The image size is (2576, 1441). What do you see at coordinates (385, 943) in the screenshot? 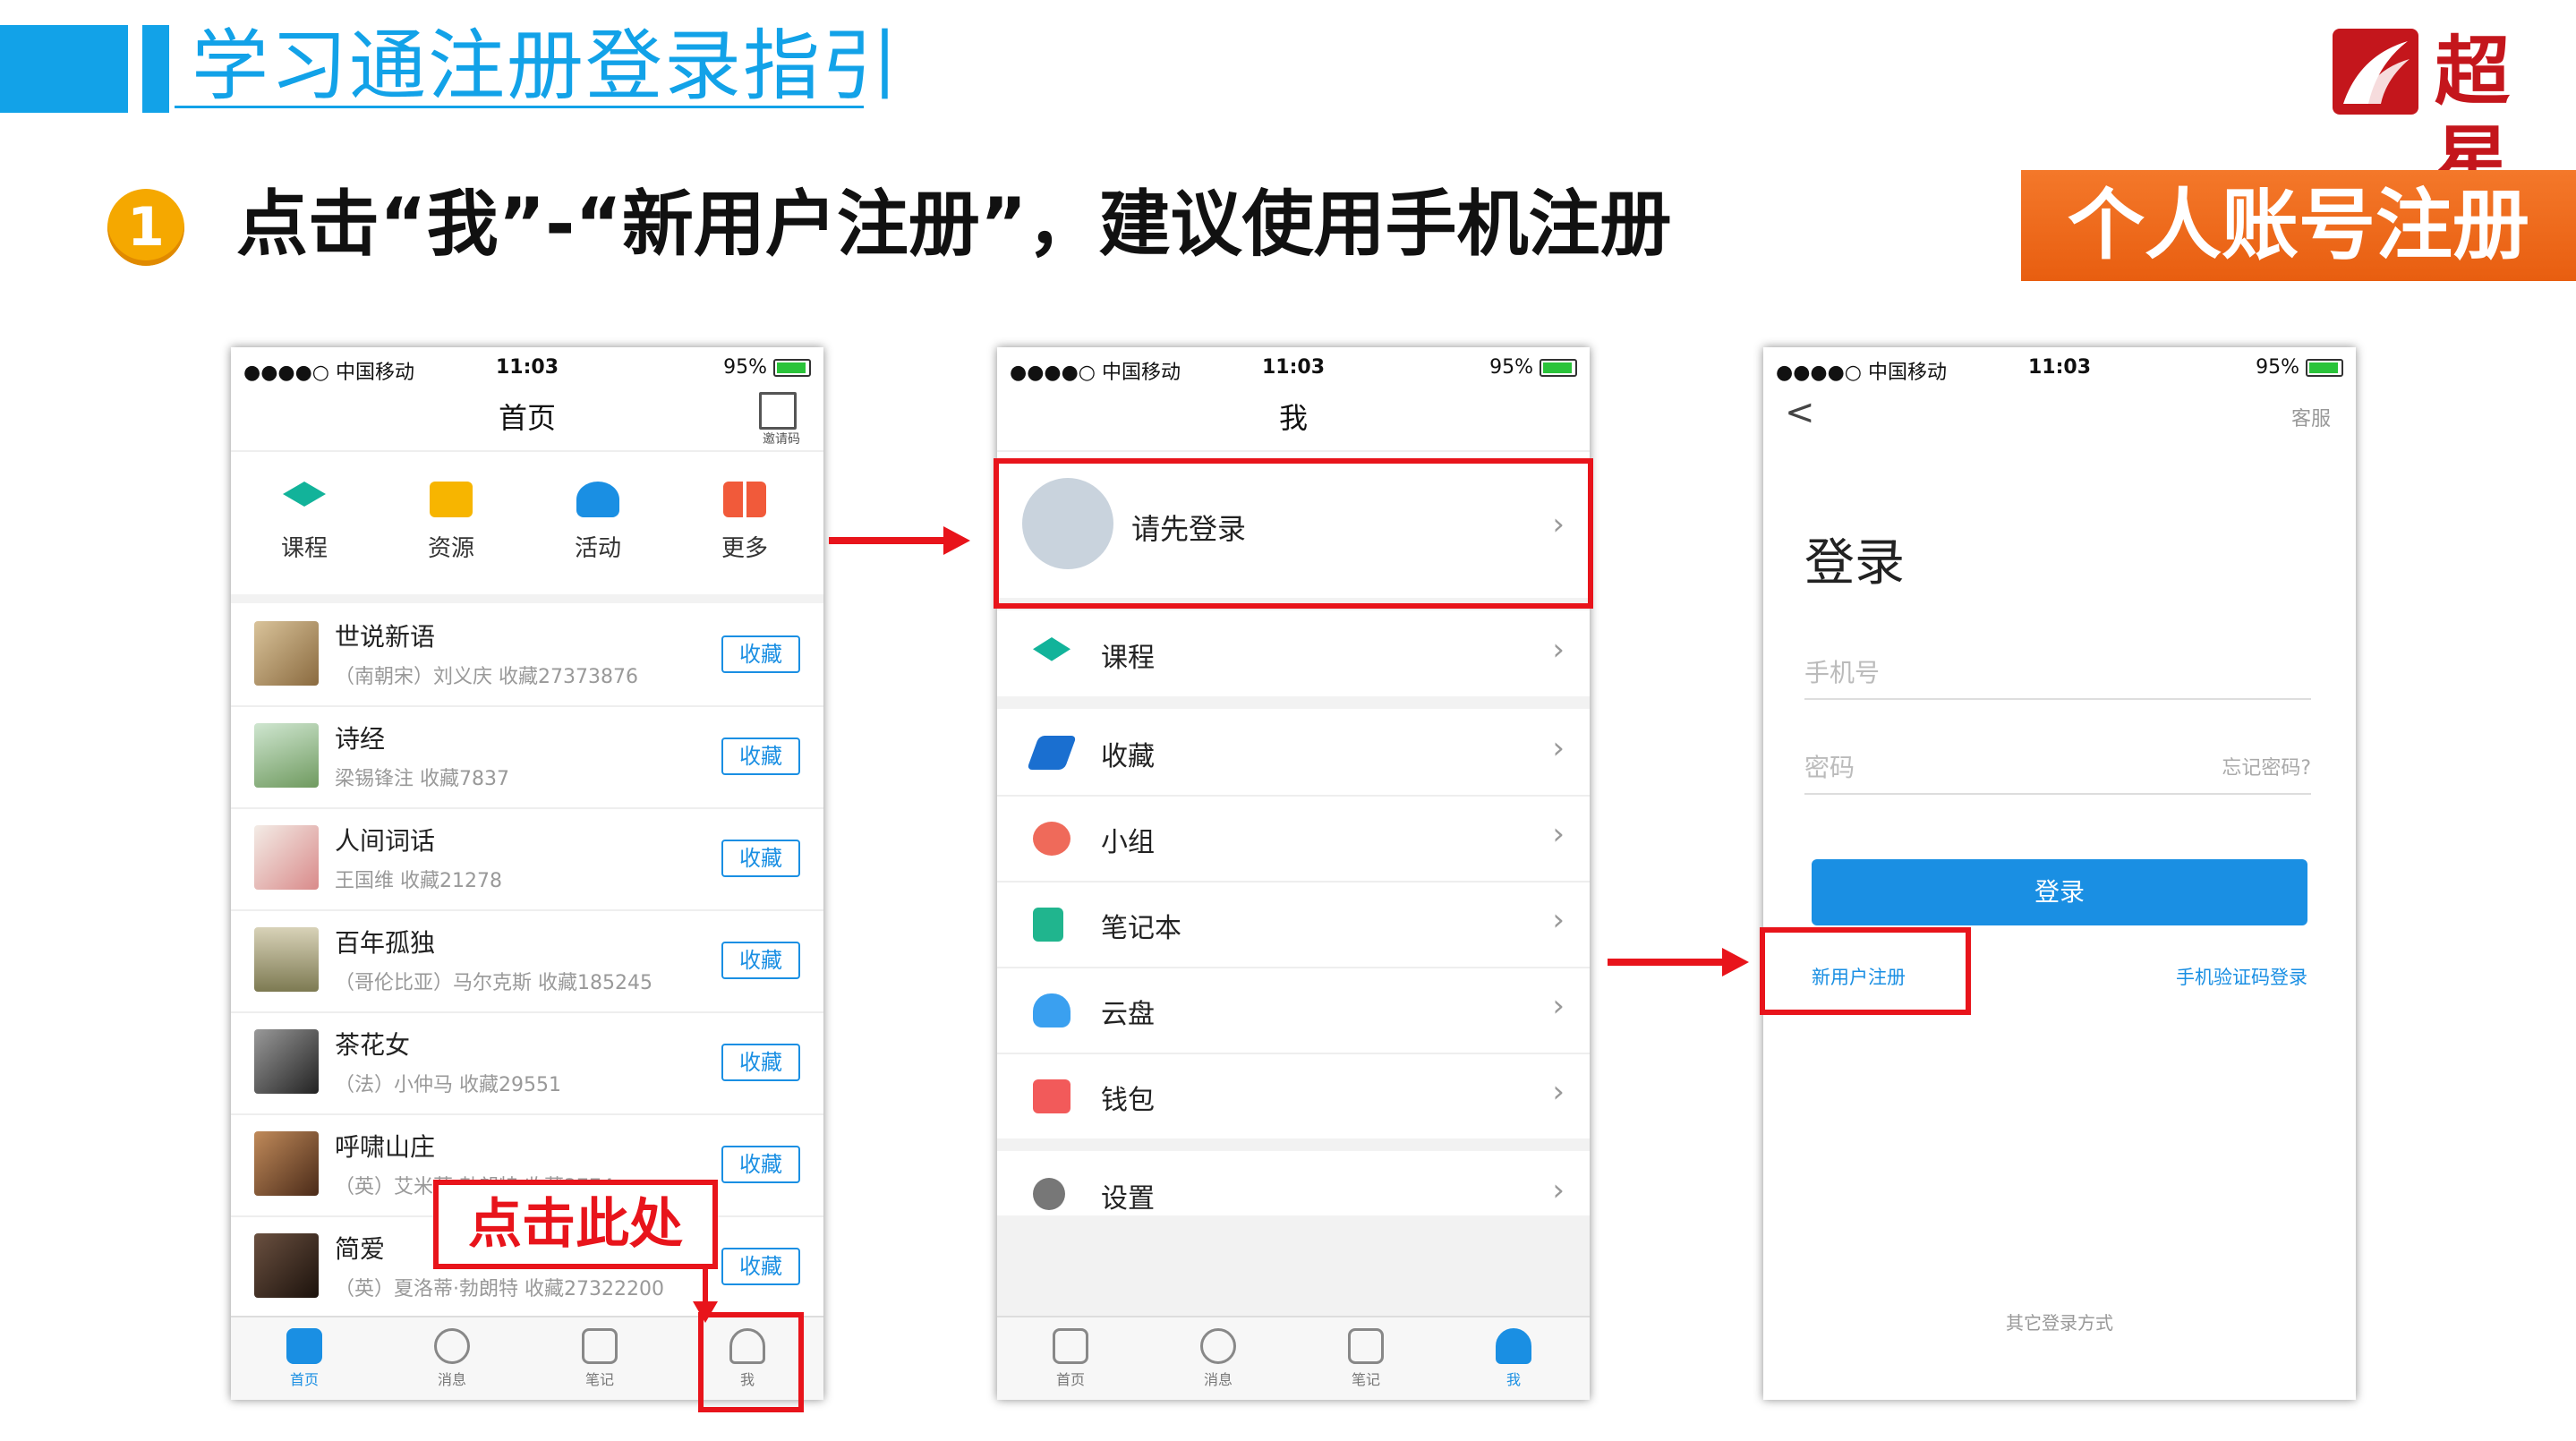
I see `book-title: 百年孤独` at bounding box center [385, 943].